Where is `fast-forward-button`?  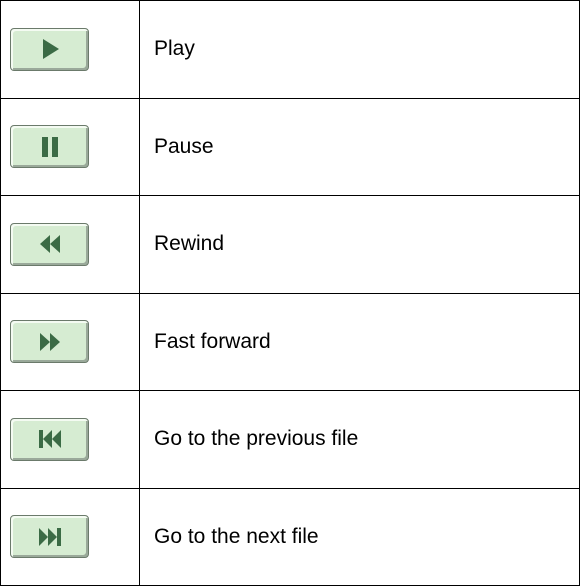
fast-forward-button is located at coordinates (49, 342).